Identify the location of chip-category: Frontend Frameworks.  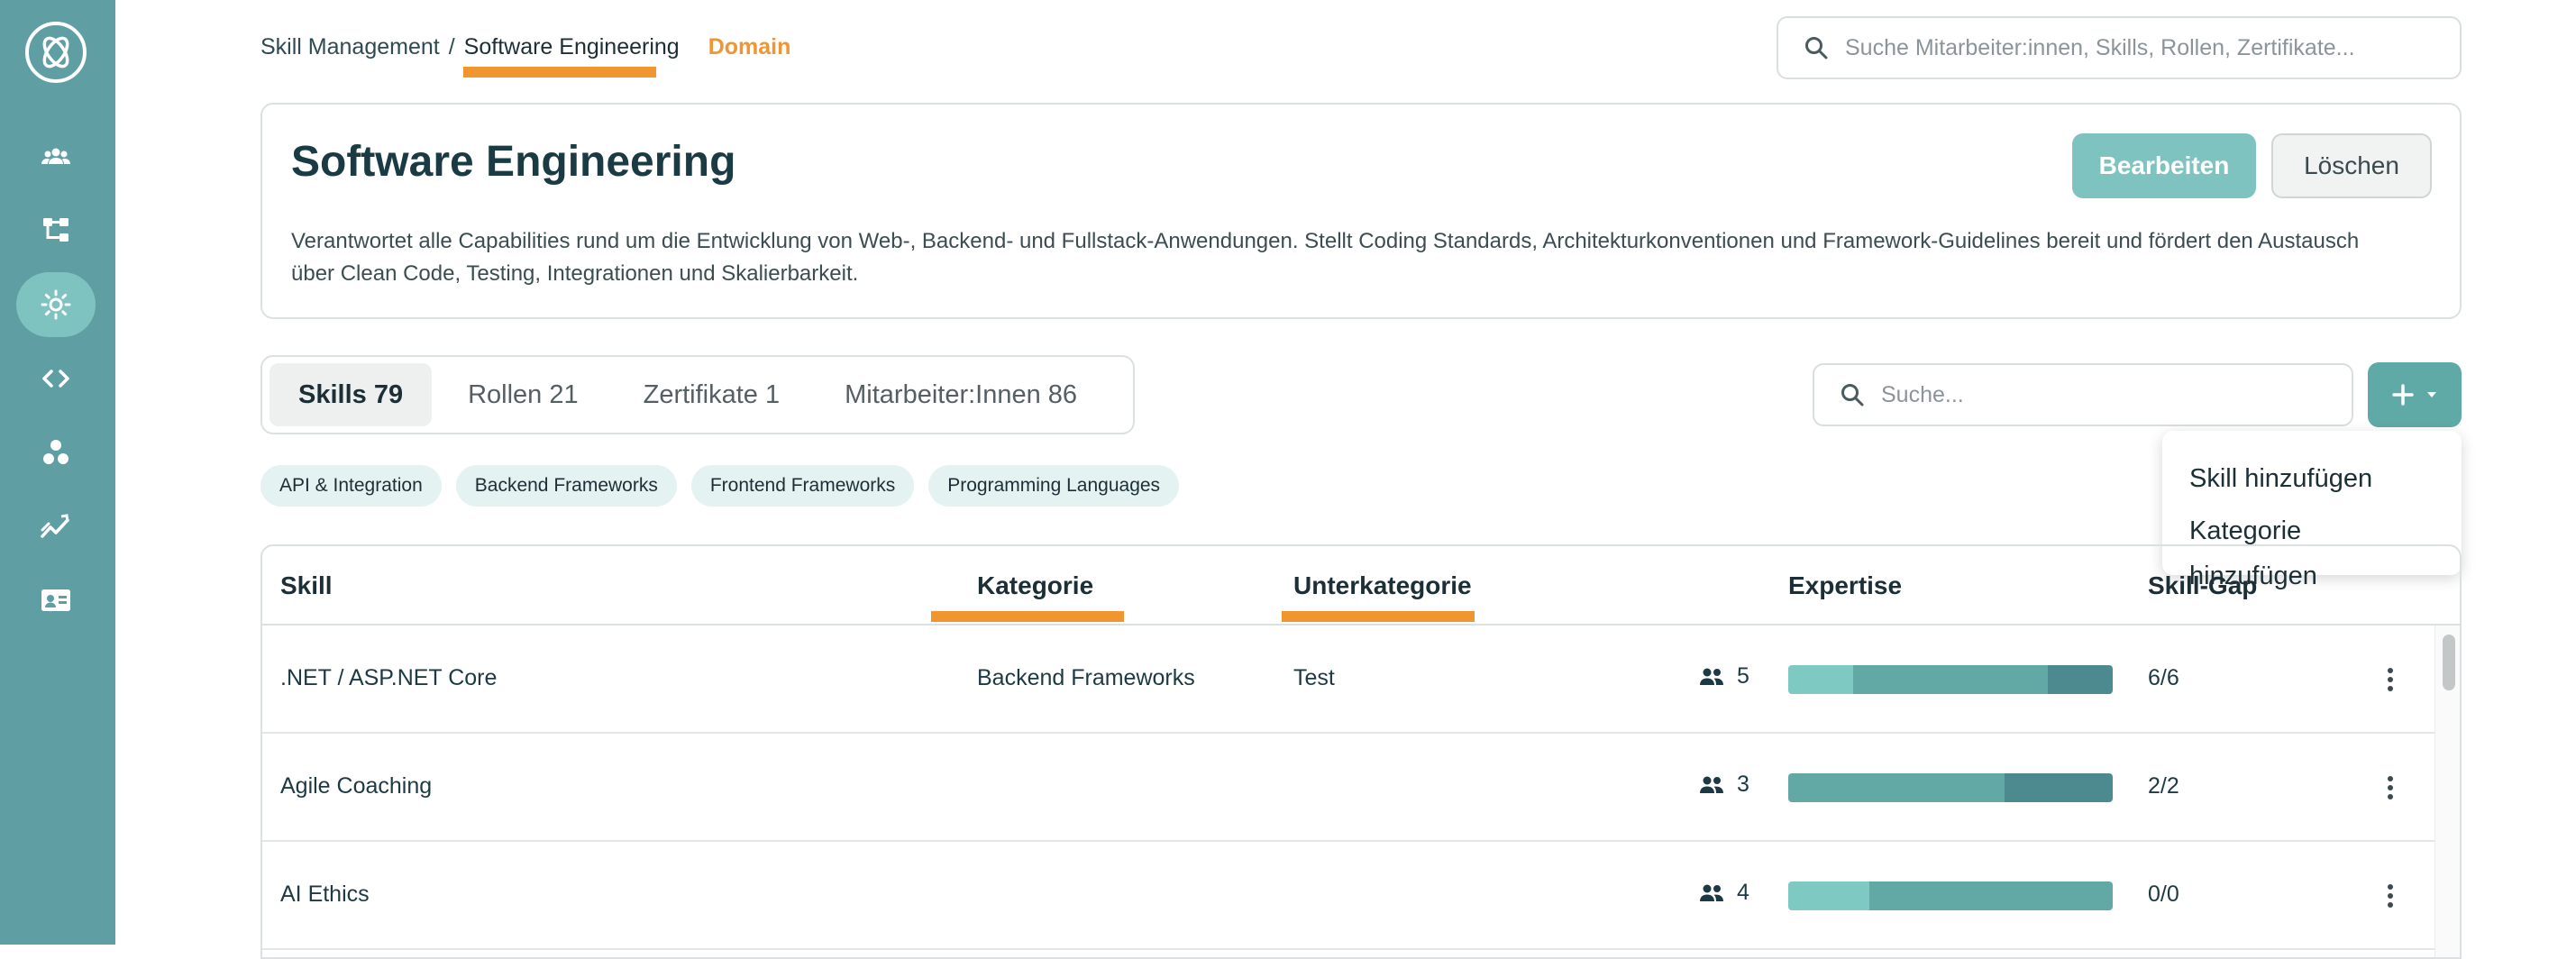
(802, 486).